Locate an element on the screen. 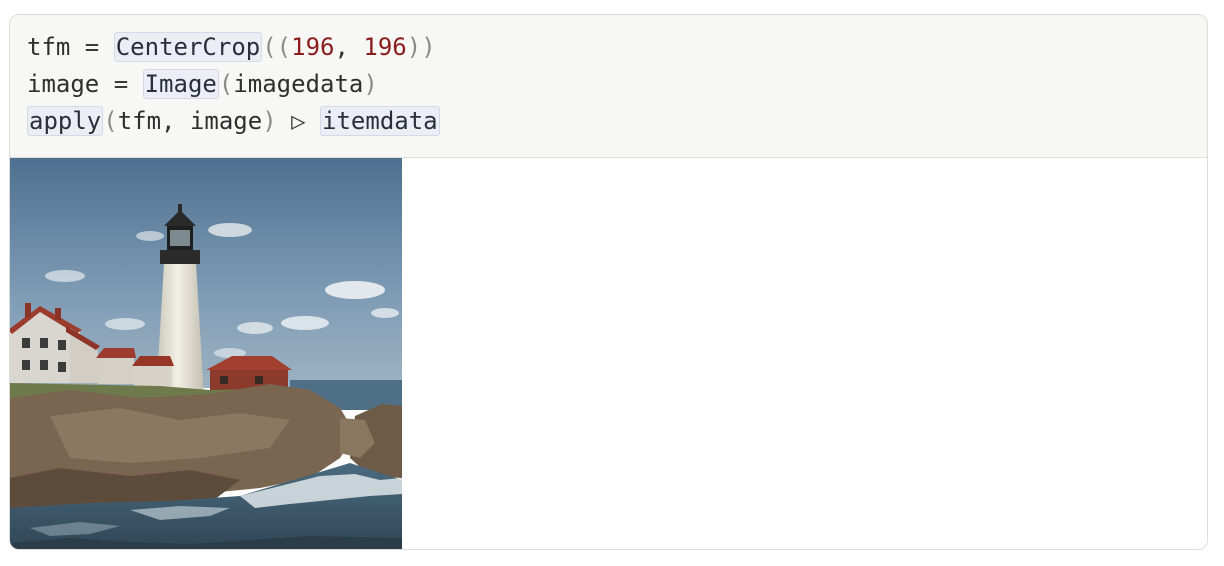  code-line-3: apply(tfm, image) ▷ itemdata is located at coordinates (617, 121).